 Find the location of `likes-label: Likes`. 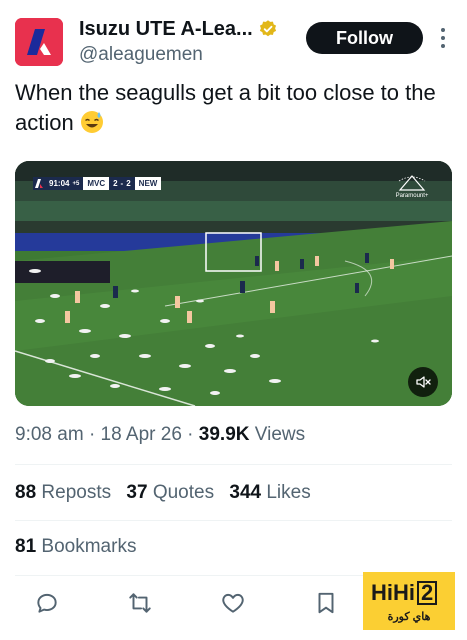

likes-label: Likes is located at coordinates (288, 492).